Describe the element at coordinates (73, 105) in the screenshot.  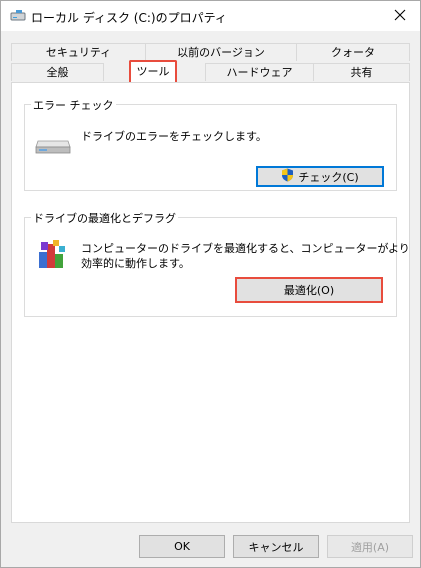
I see `error-check-legend: エラー チェック` at that location.